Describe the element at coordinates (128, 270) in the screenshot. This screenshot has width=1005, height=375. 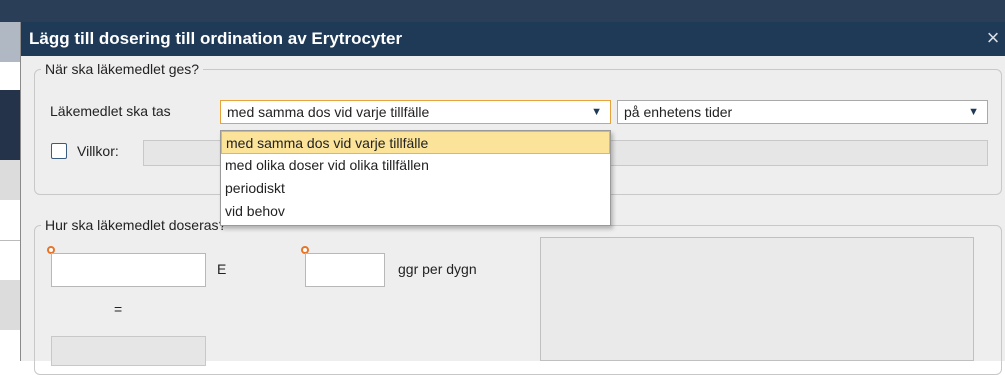
I see `dose-amount-input` at that location.